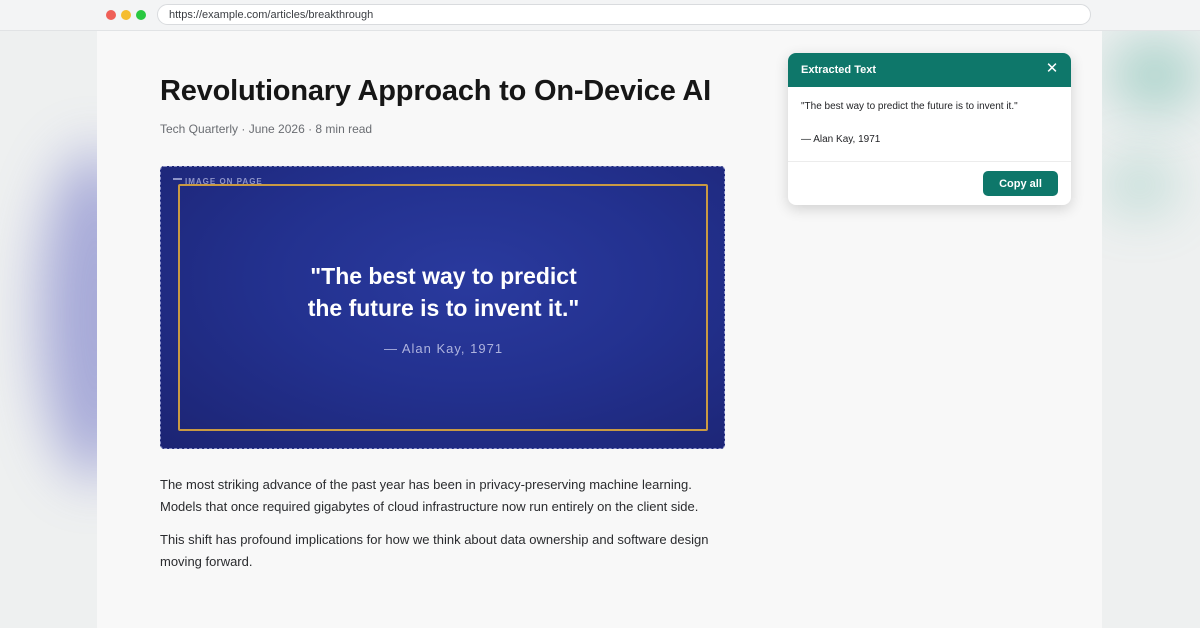  Describe the element at coordinates (443, 348) in the screenshot. I see `image-quote-author: — Alan Kay, 1971` at that location.